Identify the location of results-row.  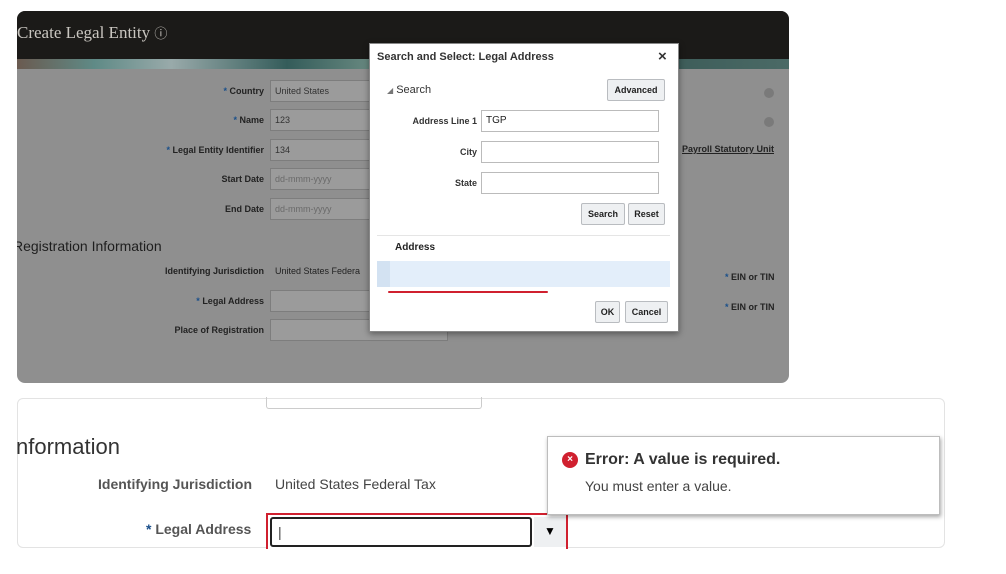
(523, 274).